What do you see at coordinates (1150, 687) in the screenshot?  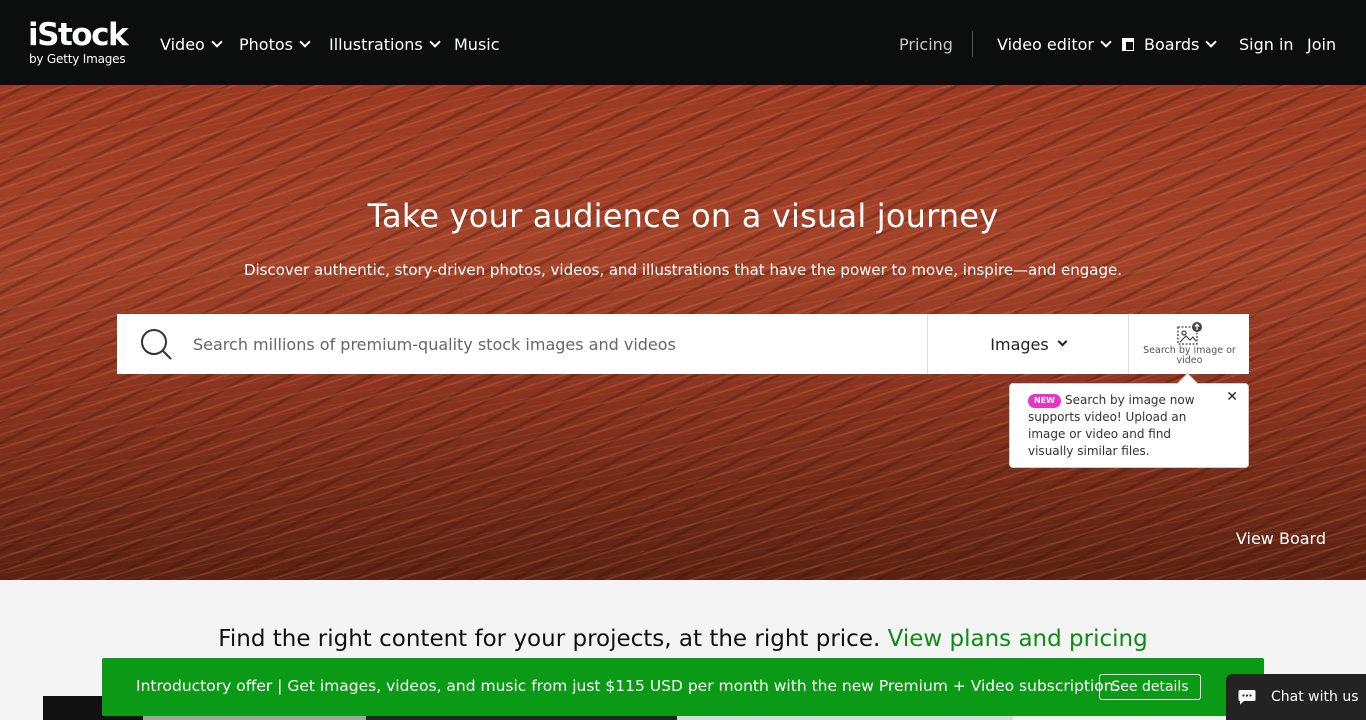 I see `see-details-button: See details` at bounding box center [1150, 687].